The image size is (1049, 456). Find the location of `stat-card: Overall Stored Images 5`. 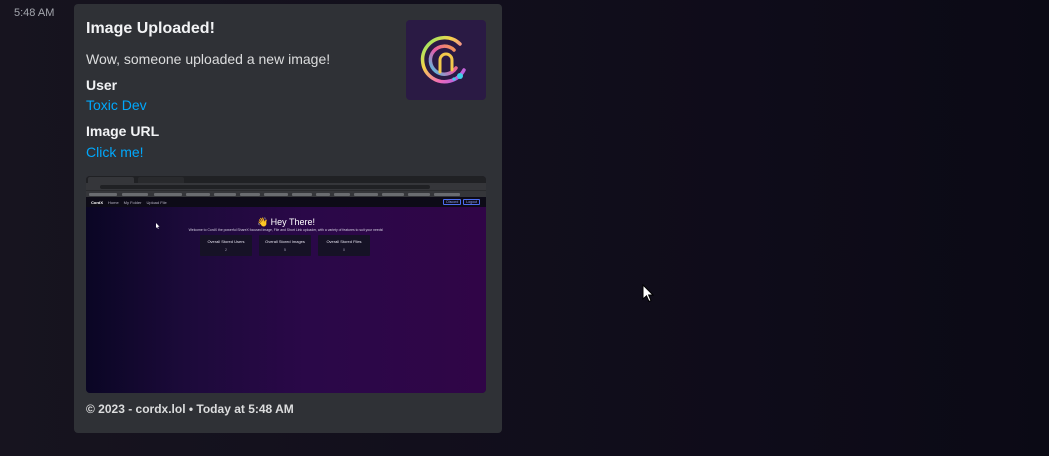

stat-card: Overall Stored Images 5 is located at coordinates (285, 245).